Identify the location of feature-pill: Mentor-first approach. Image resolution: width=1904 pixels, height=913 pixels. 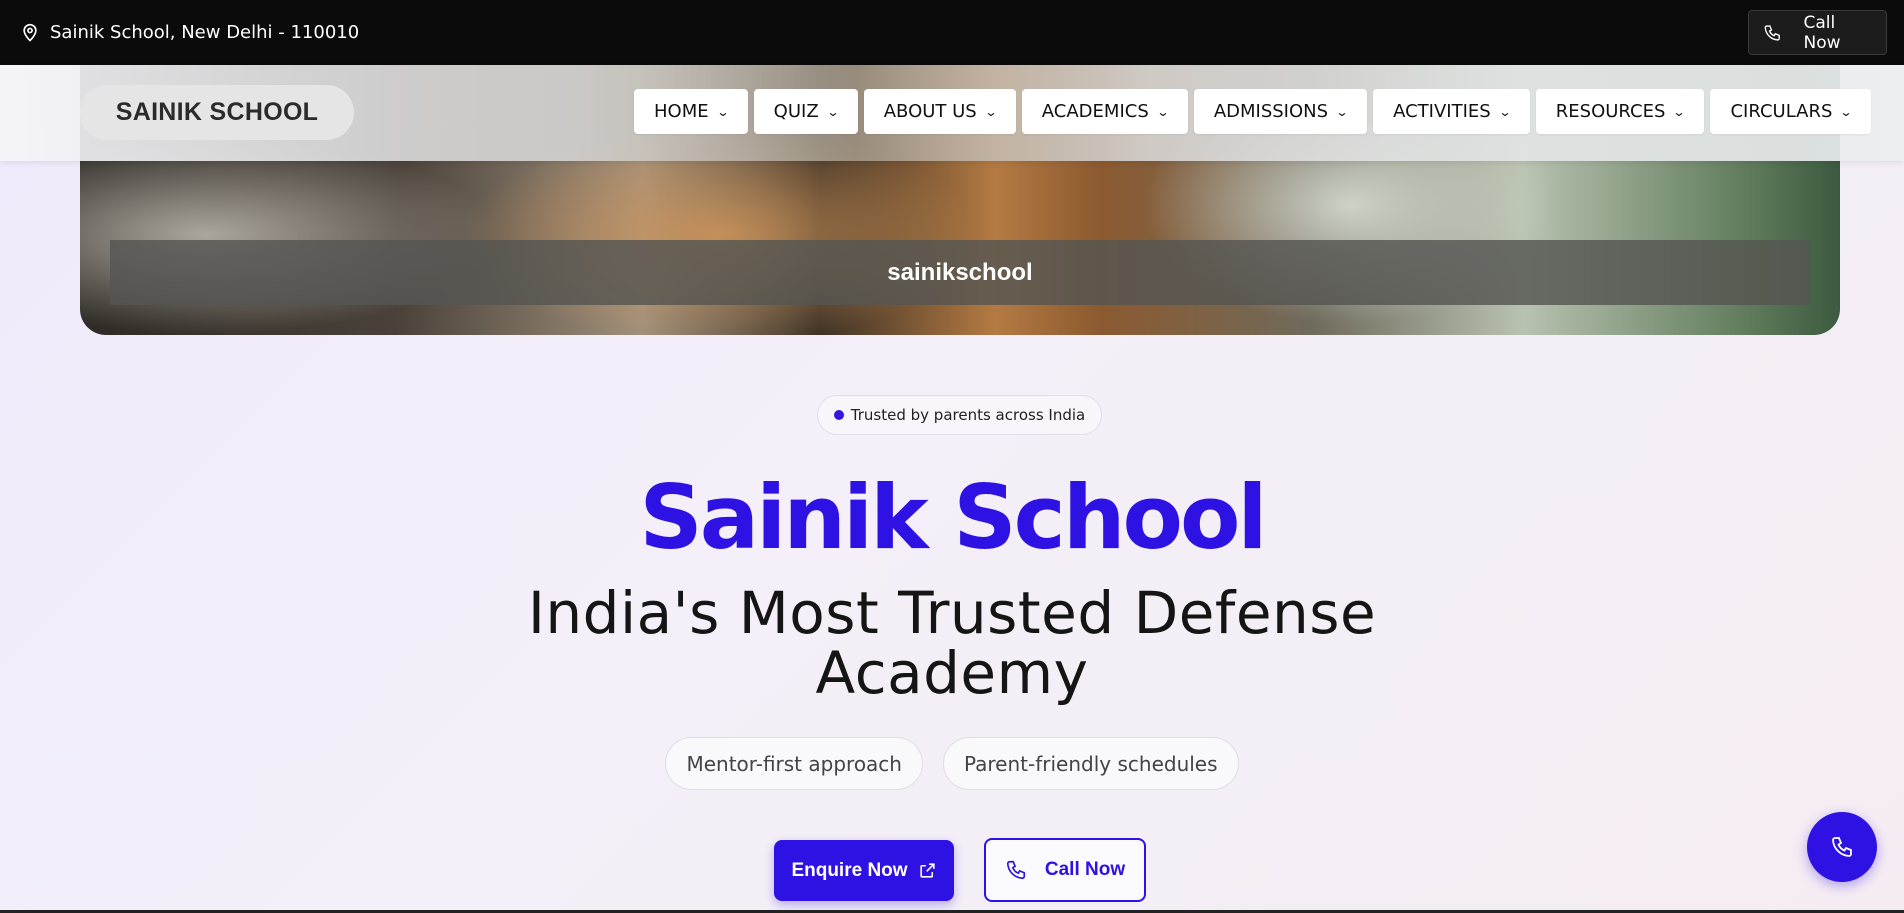
(794, 763).